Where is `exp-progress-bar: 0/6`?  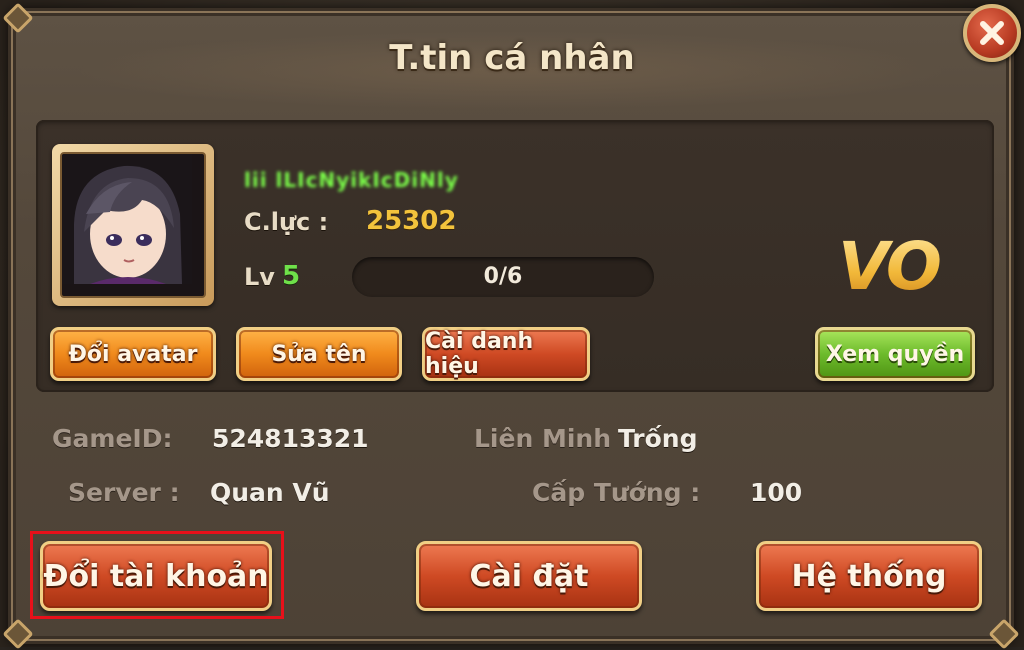
exp-progress-bar: 0/6 is located at coordinates (503, 277).